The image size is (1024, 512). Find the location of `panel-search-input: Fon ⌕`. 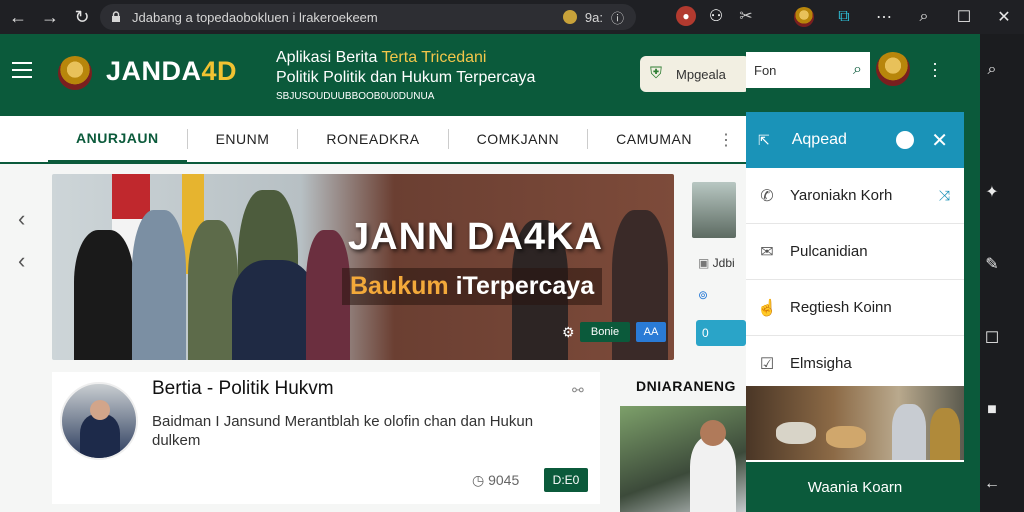

panel-search-input: Fon ⌕ is located at coordinates (808, 70).